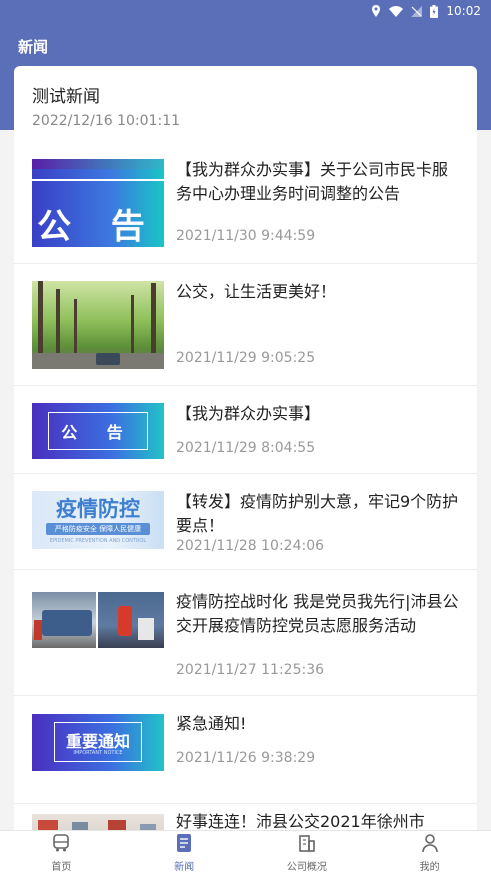 The height and width of the screenshot is (874, 491). I want to click on battery-icon, so click(434, 11).